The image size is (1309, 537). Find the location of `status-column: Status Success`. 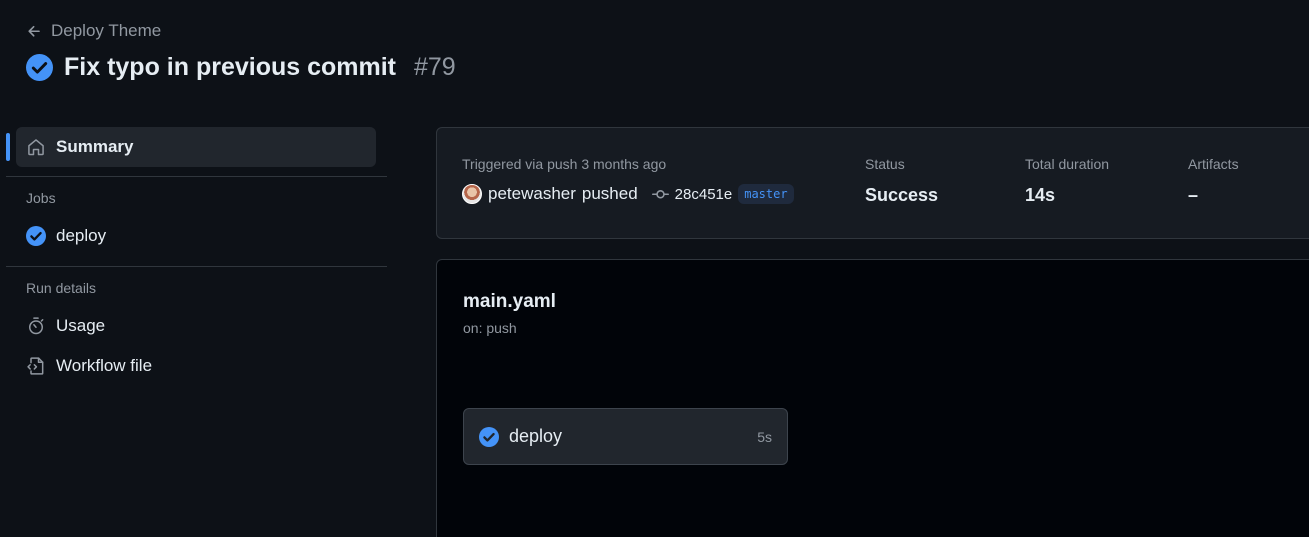

status-column: Status Success is located at coordinates (901, 181).